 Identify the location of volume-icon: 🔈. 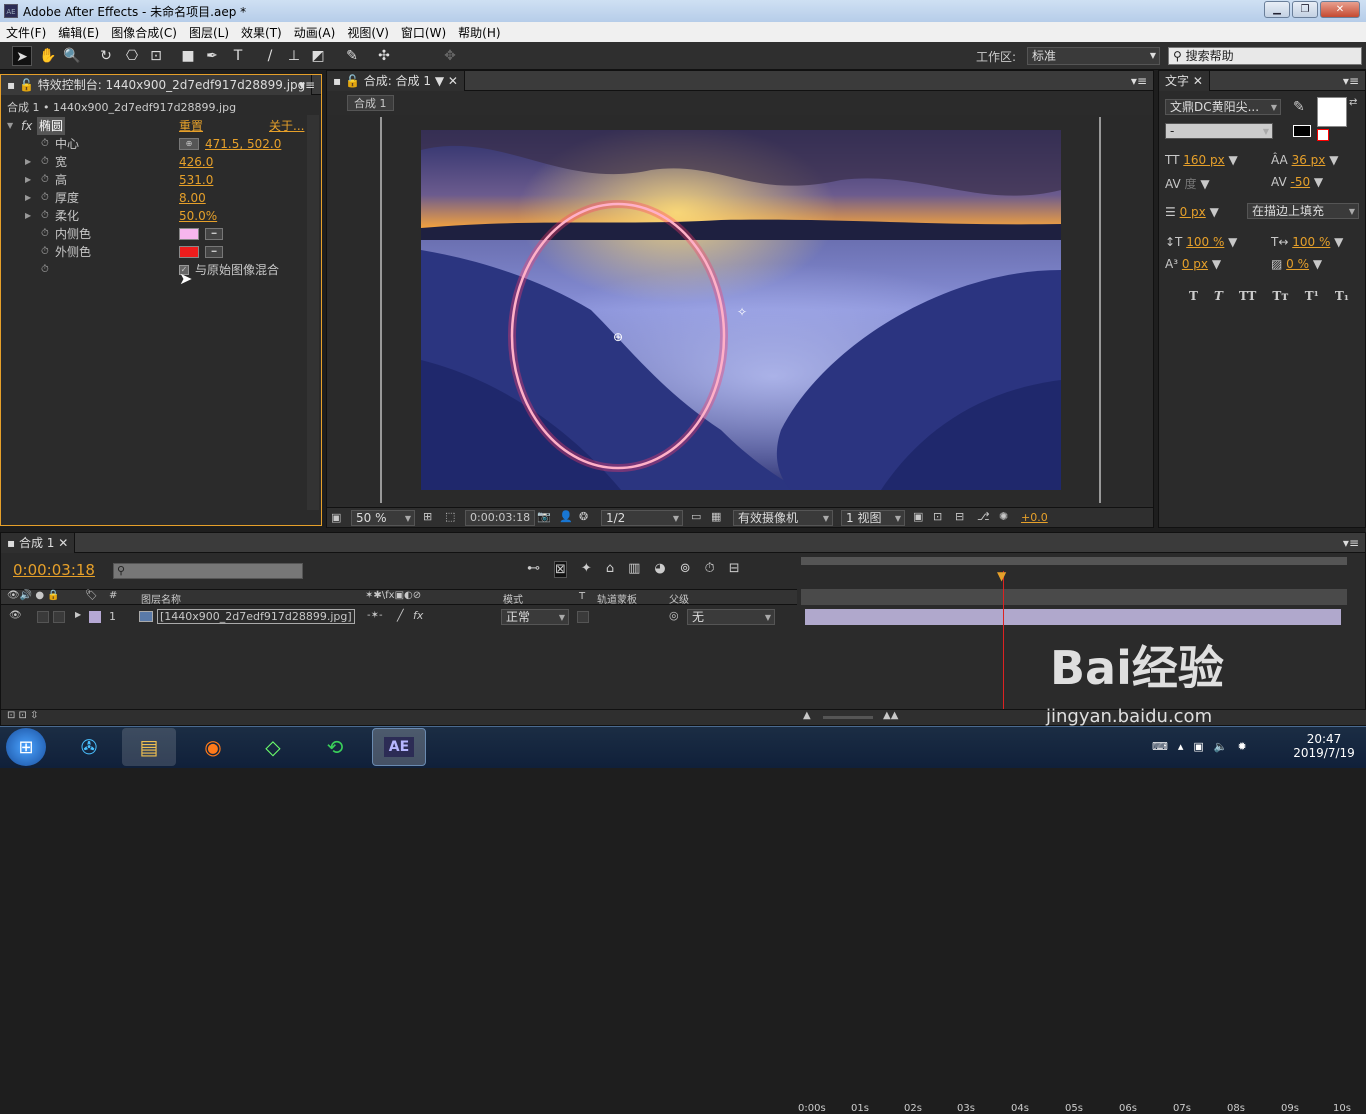
(1221, 746).